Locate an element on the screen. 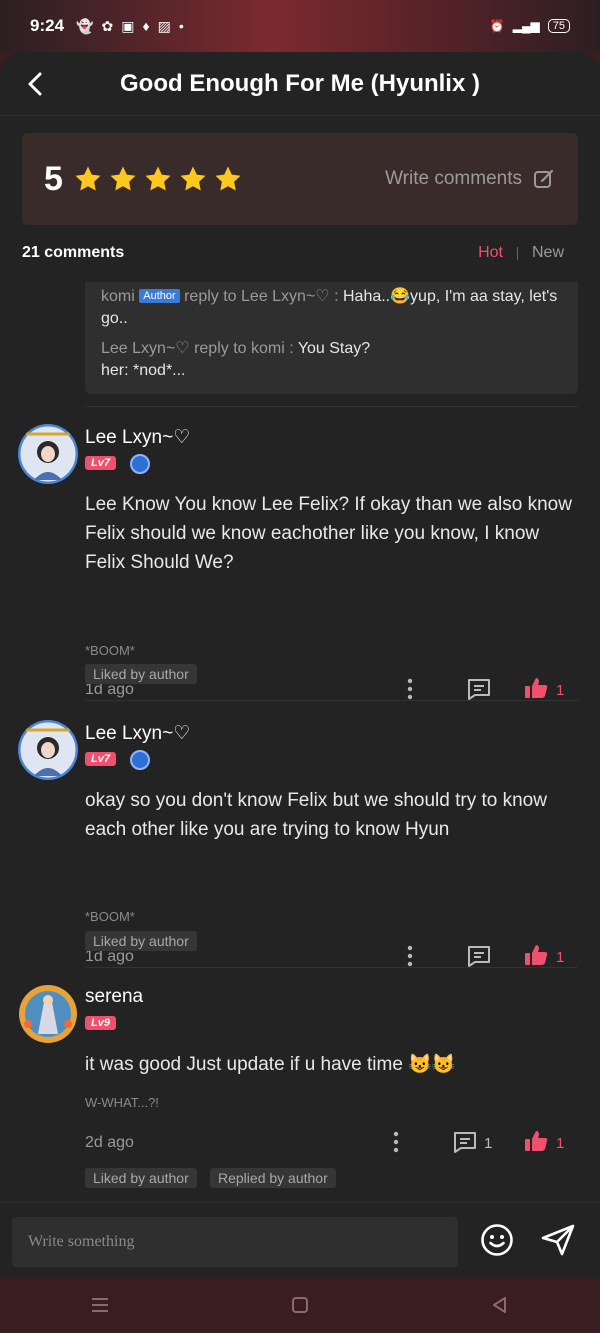  write-comments-label: Write comments is located at coordinates (453, 178).